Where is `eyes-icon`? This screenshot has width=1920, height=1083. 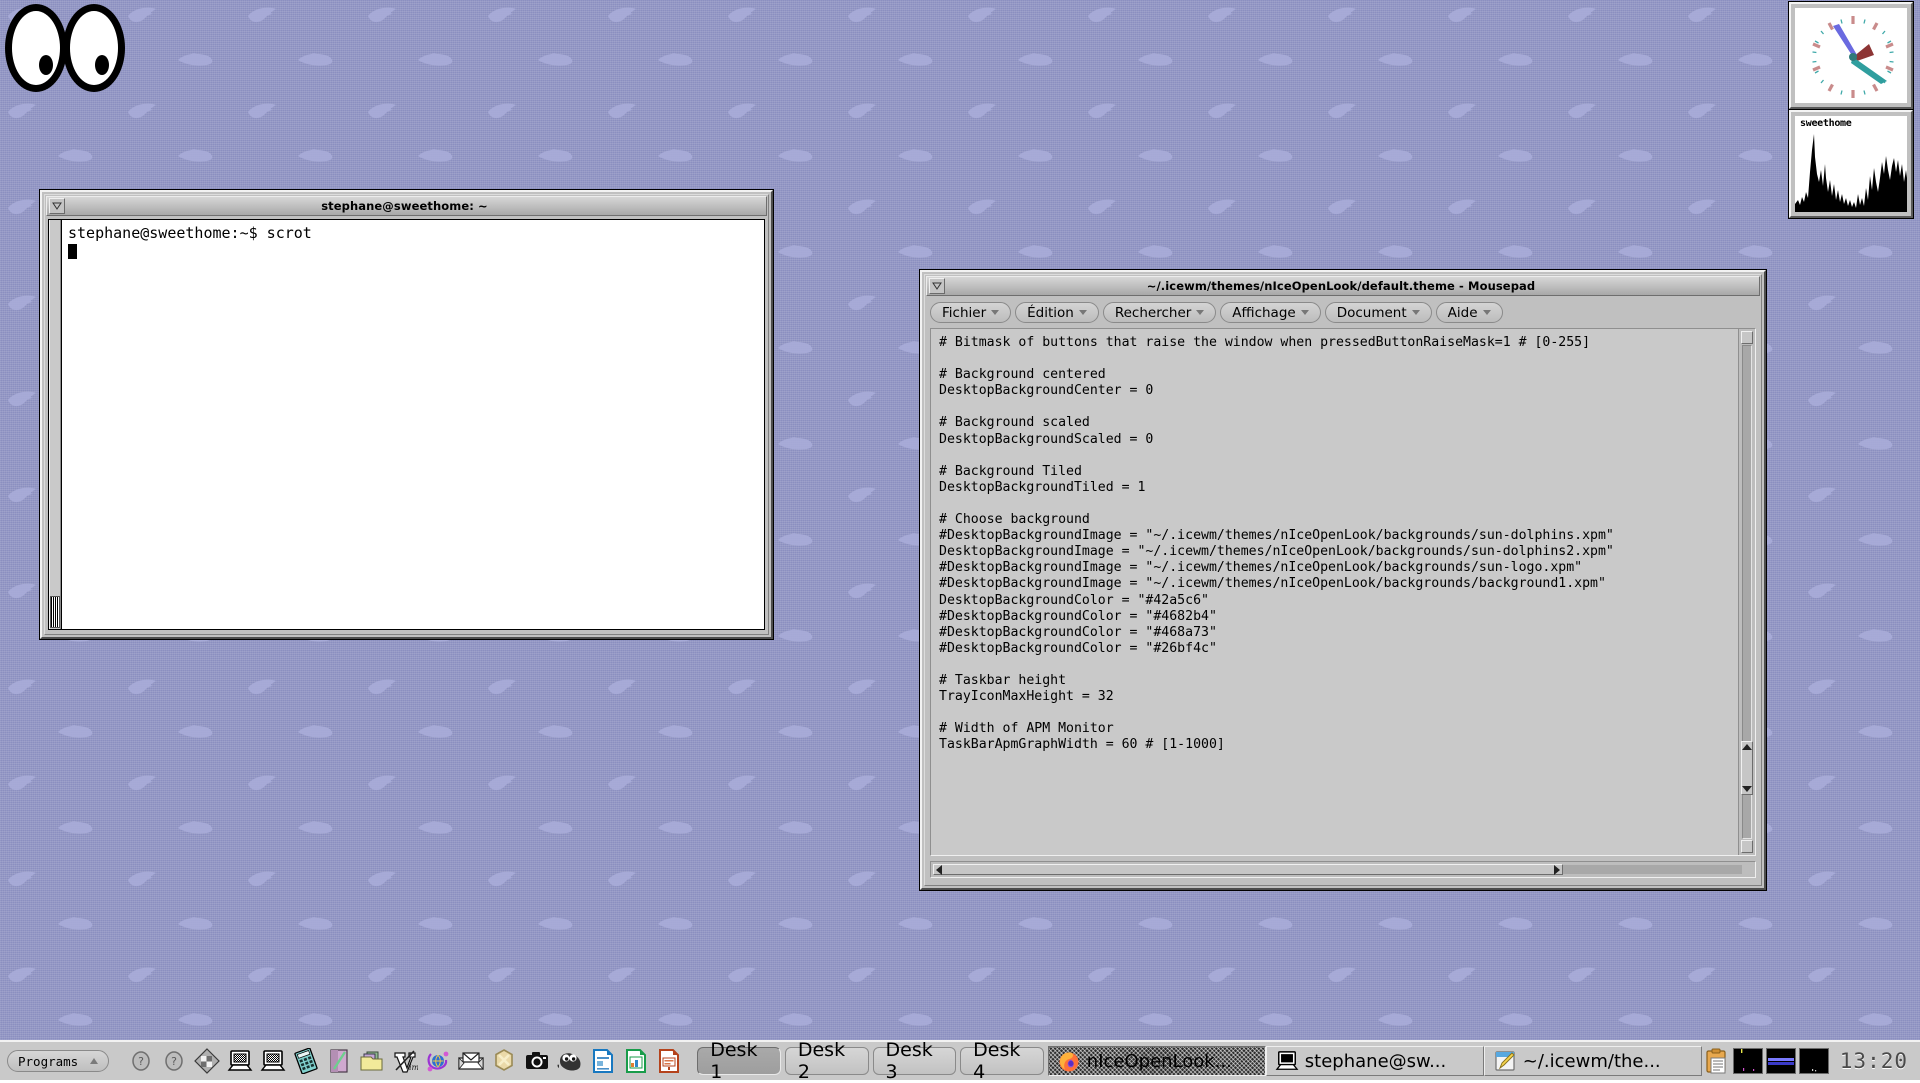 eyes-icon is located at coordinates (64, 49).